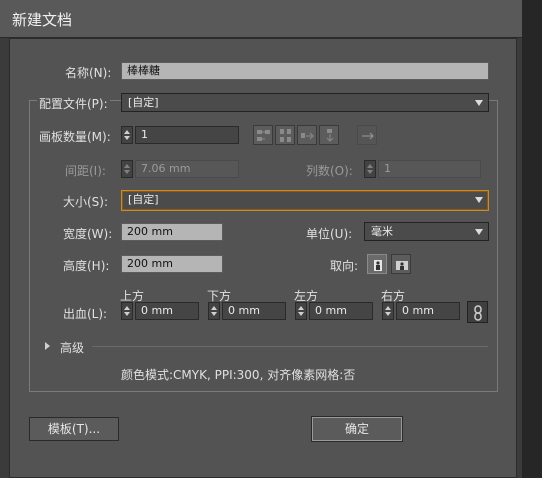 The width and height of the screenshot is (542, 478). Describe the element at coordinates (305, 102) in the screenshot. I see `profile-select: [自定]` at that location.